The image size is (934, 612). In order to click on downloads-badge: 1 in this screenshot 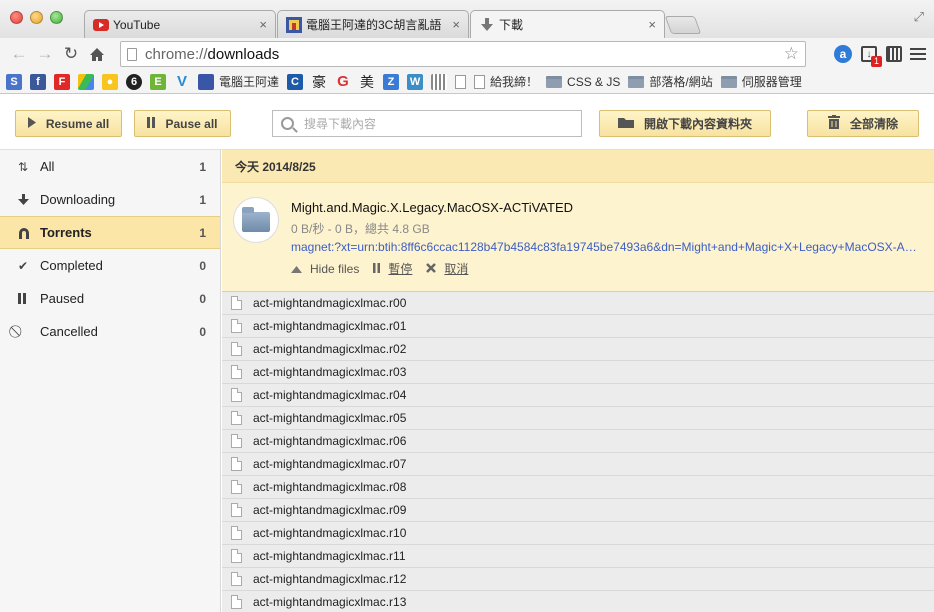, I will do `click(876, 61)`.